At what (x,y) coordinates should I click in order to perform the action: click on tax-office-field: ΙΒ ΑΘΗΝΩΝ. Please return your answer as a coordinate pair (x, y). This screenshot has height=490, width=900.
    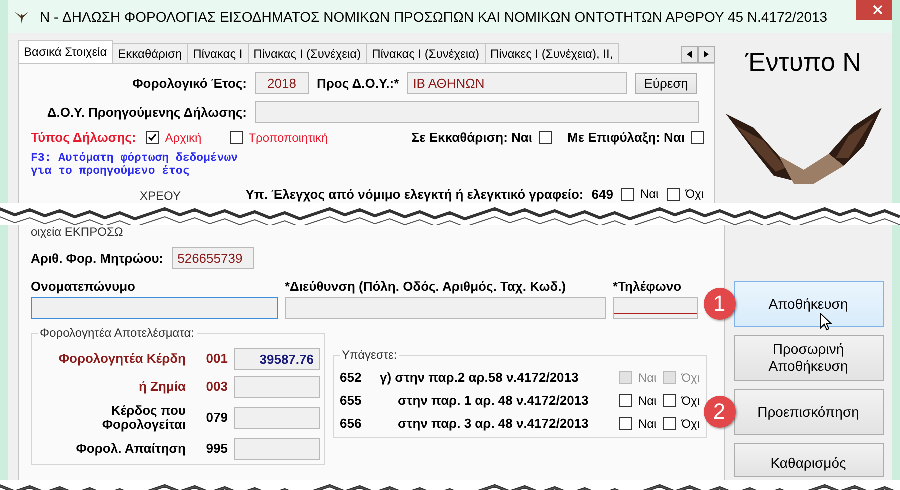
    Looking at the image, I should click on (517, 83).